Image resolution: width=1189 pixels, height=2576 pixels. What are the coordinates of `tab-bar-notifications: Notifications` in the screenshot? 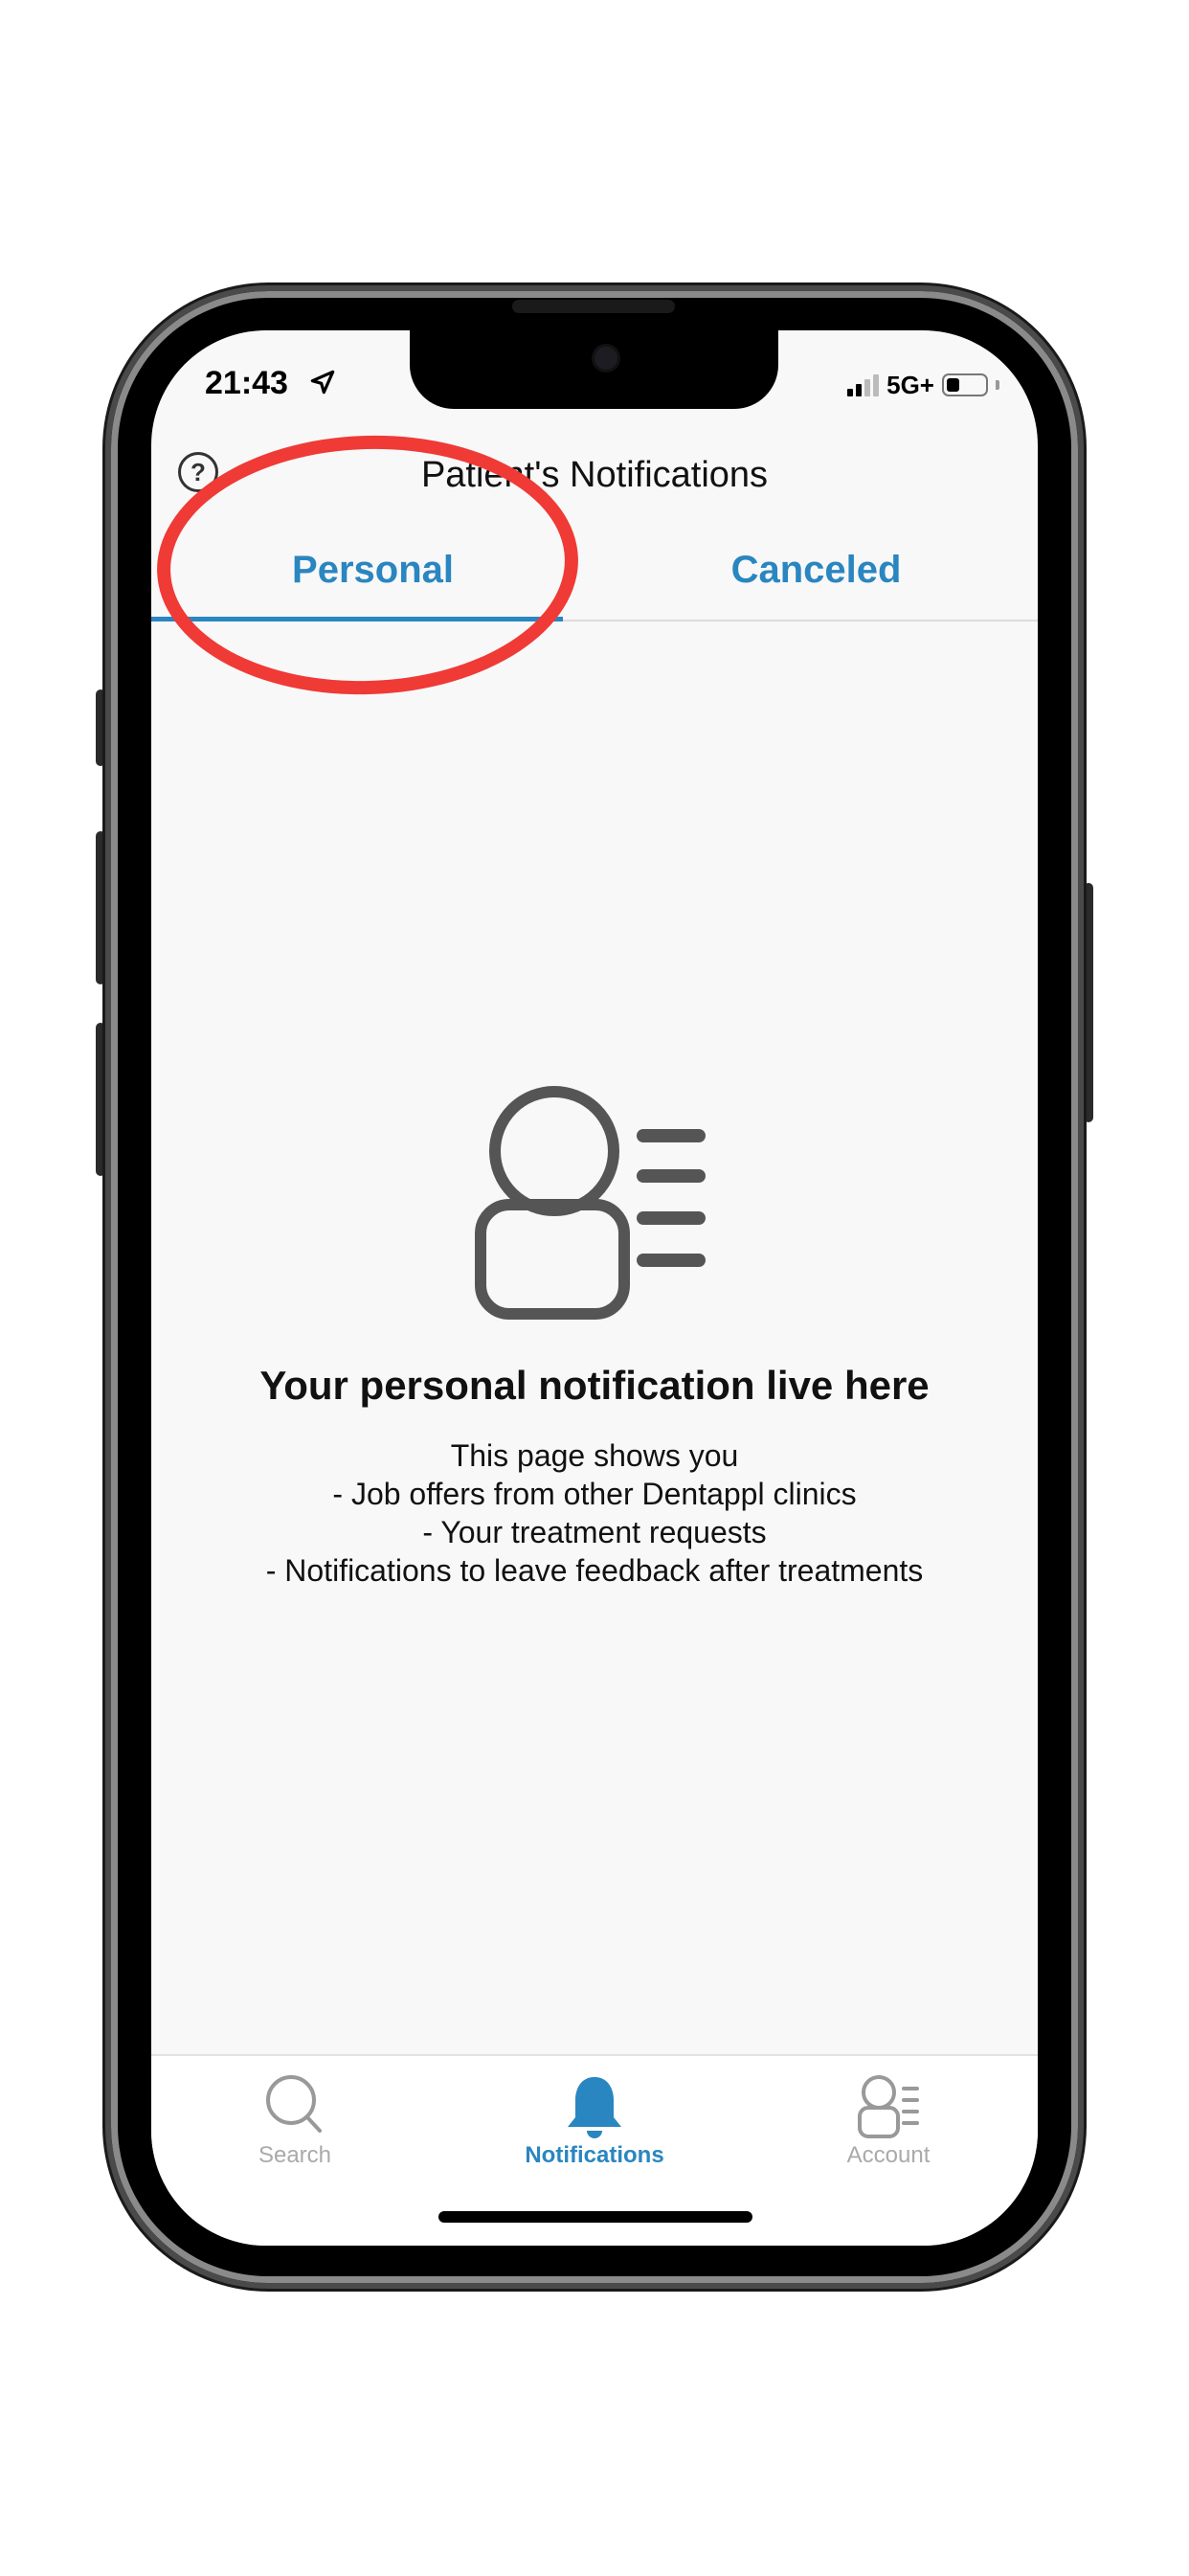 It's located at (594, 2123).